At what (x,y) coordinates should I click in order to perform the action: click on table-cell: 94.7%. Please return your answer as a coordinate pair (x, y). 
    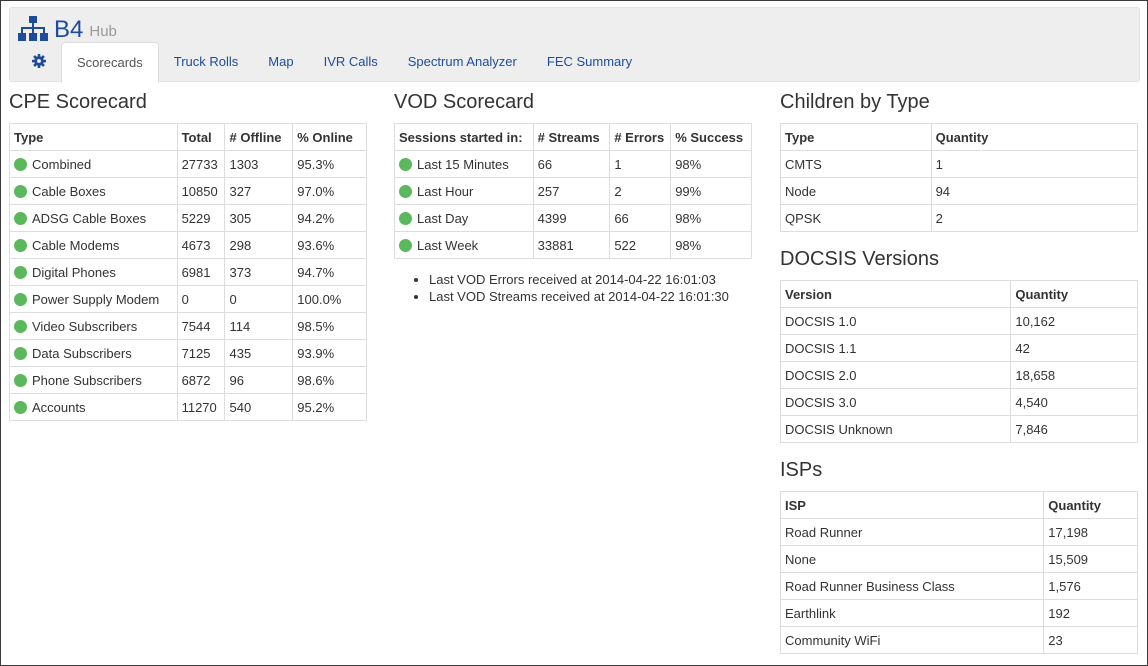
    Looking at the image, I should click on (329, 272).